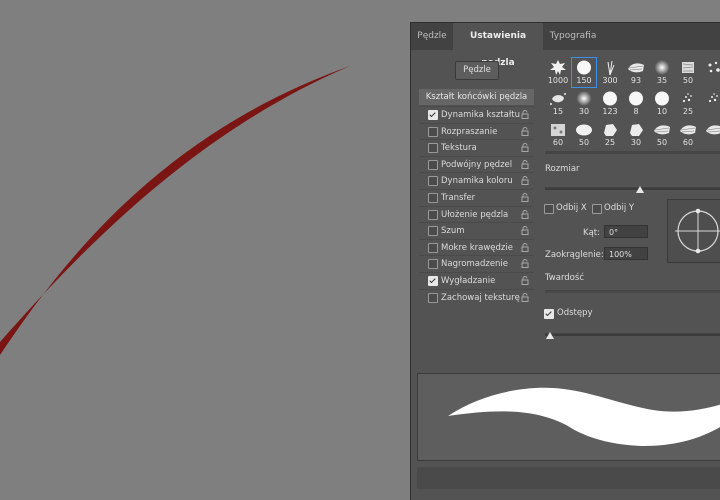  I want to click on option-label: Dynamika koloru, so click(477, 181).